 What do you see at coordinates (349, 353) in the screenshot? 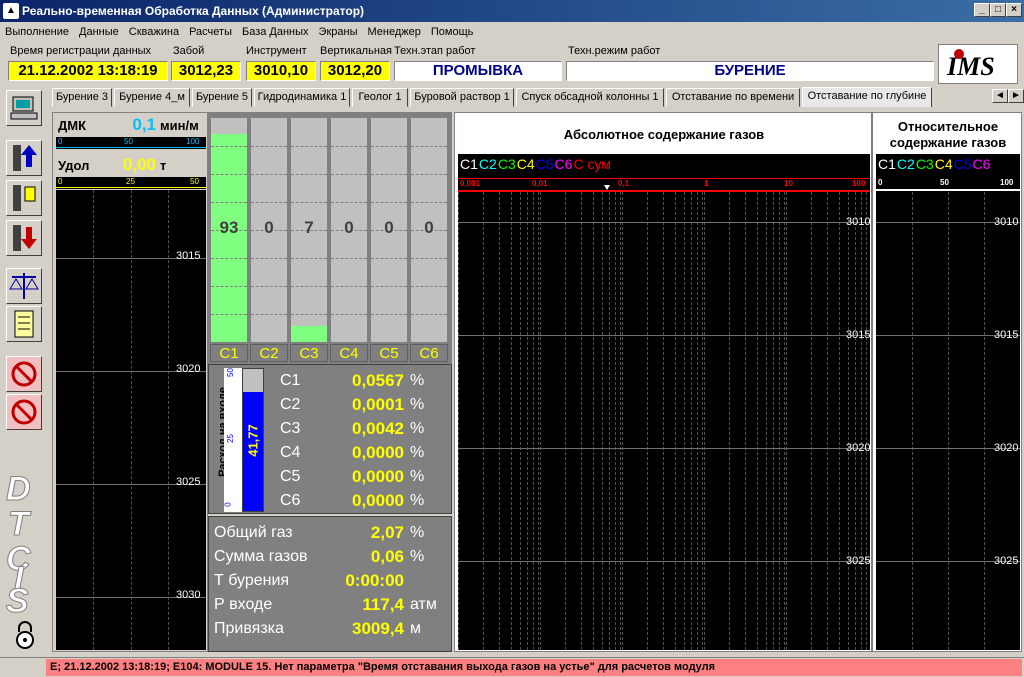
I see `gas-column-label: C4` at bounding box center [349, 353].